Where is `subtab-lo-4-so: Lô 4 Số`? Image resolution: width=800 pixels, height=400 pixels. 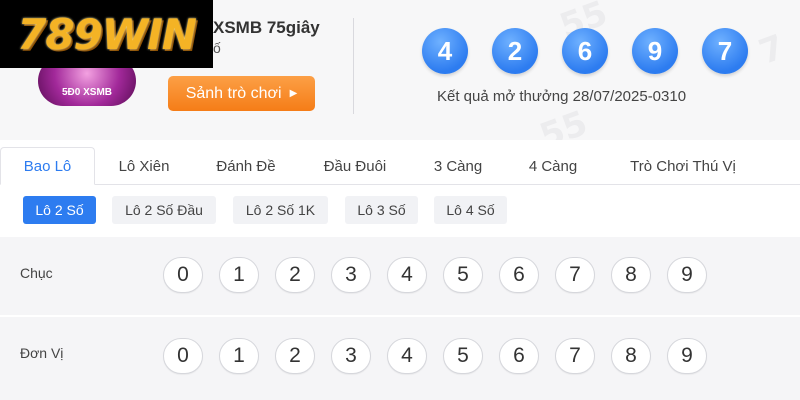
subtab-lo-4-so: Lô 4 Số is located at coordinates (470, 210).